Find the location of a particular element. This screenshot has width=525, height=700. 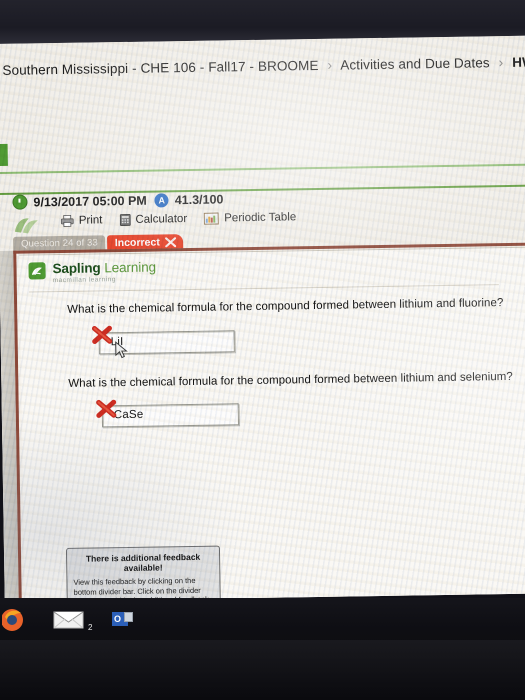

print-button: Print is located at coordinates (81, 220).